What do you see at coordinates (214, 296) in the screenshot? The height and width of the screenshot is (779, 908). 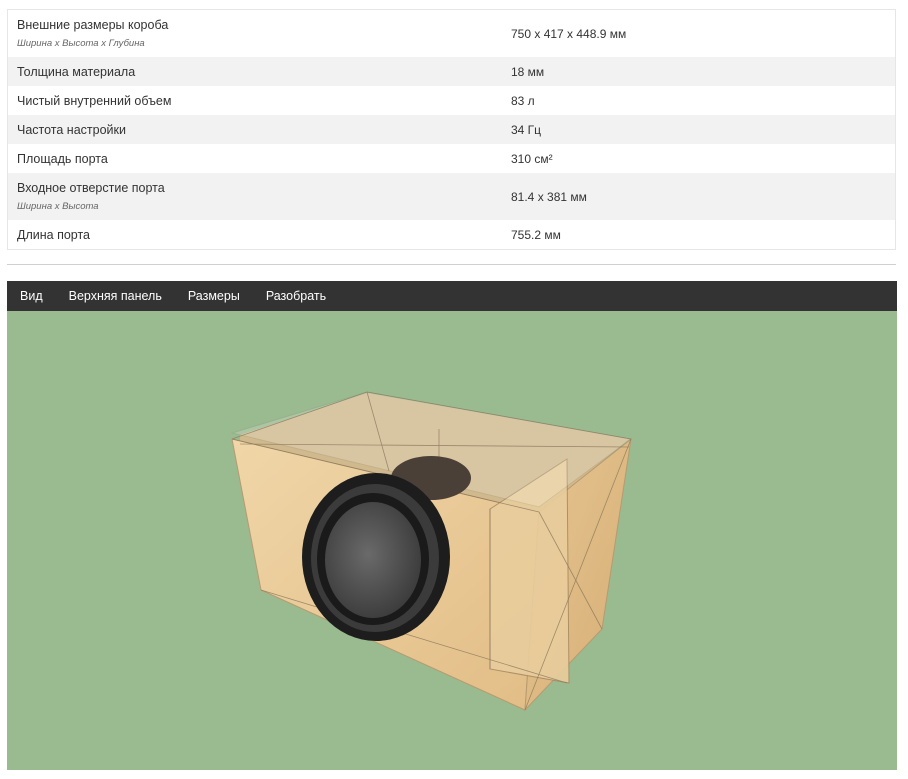 I see `dimensions-button: Размеры` at bounding box center [214, 296].